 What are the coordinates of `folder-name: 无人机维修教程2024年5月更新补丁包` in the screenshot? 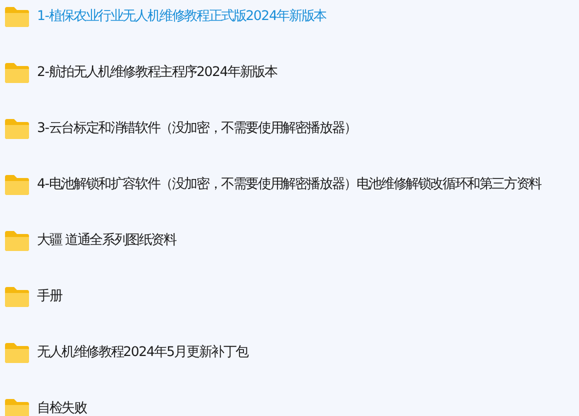 It's located at (142, 353).